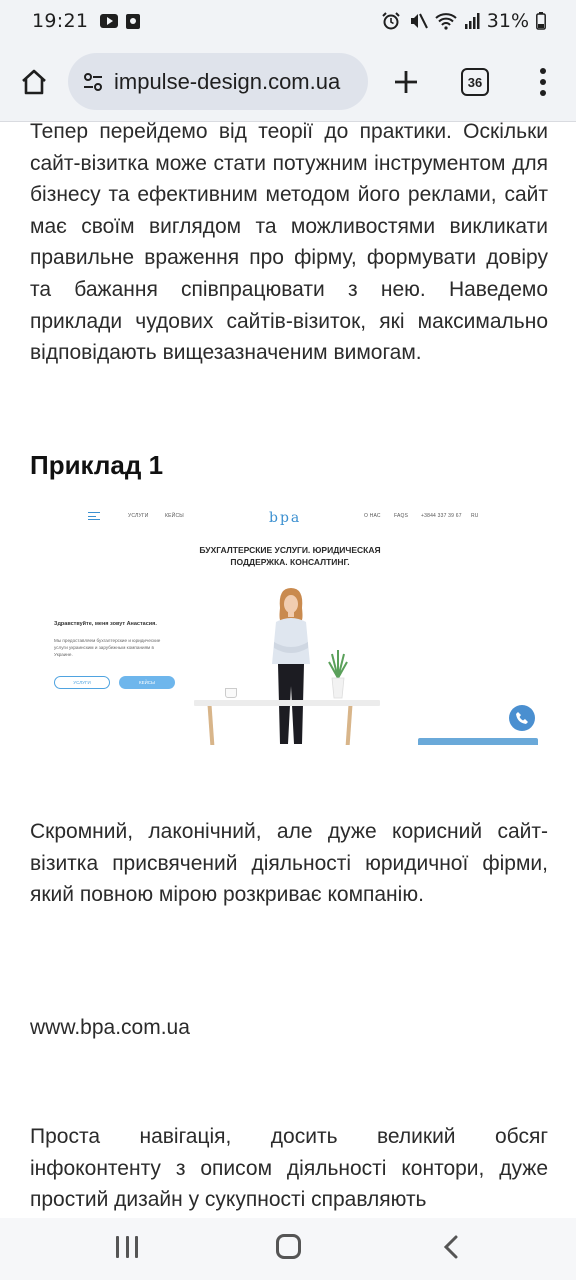 This screenshot has height=1280, width=576. I want to click on browser-toolbar: impulse-design.com.ua 36, so click(288, 82).